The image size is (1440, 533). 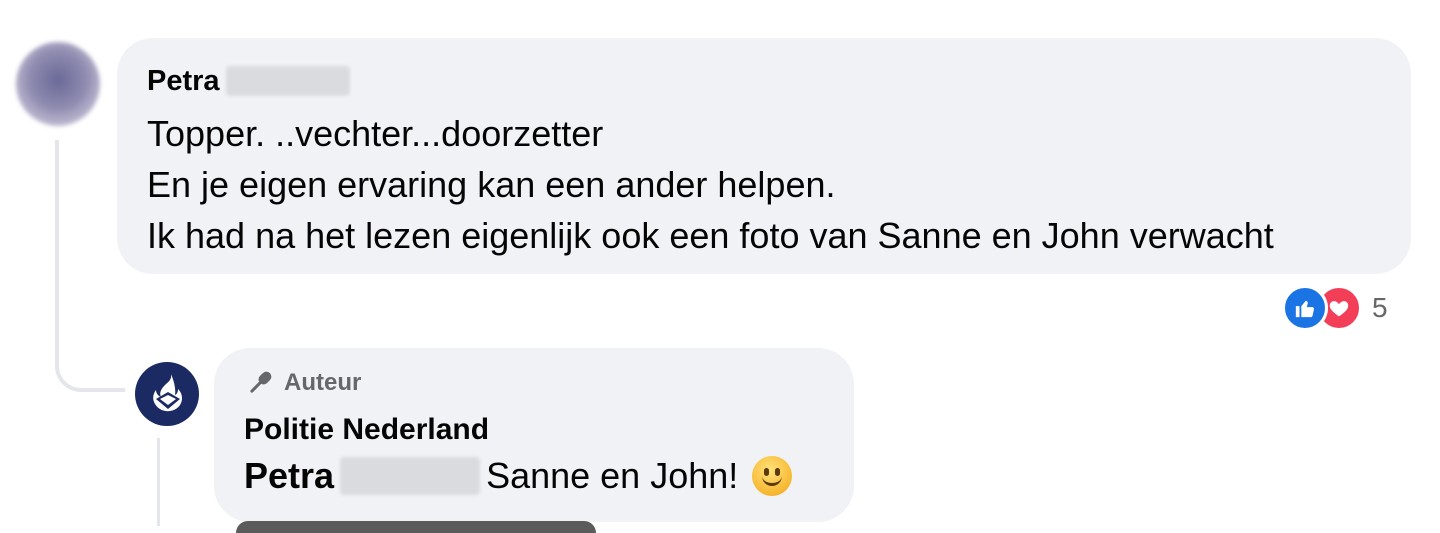 What do you see at coordinates (375, 133) in the screenshot?
I see `comment-line: Topper. ..vechter...doorzetter` at bounding box center [375, 133].